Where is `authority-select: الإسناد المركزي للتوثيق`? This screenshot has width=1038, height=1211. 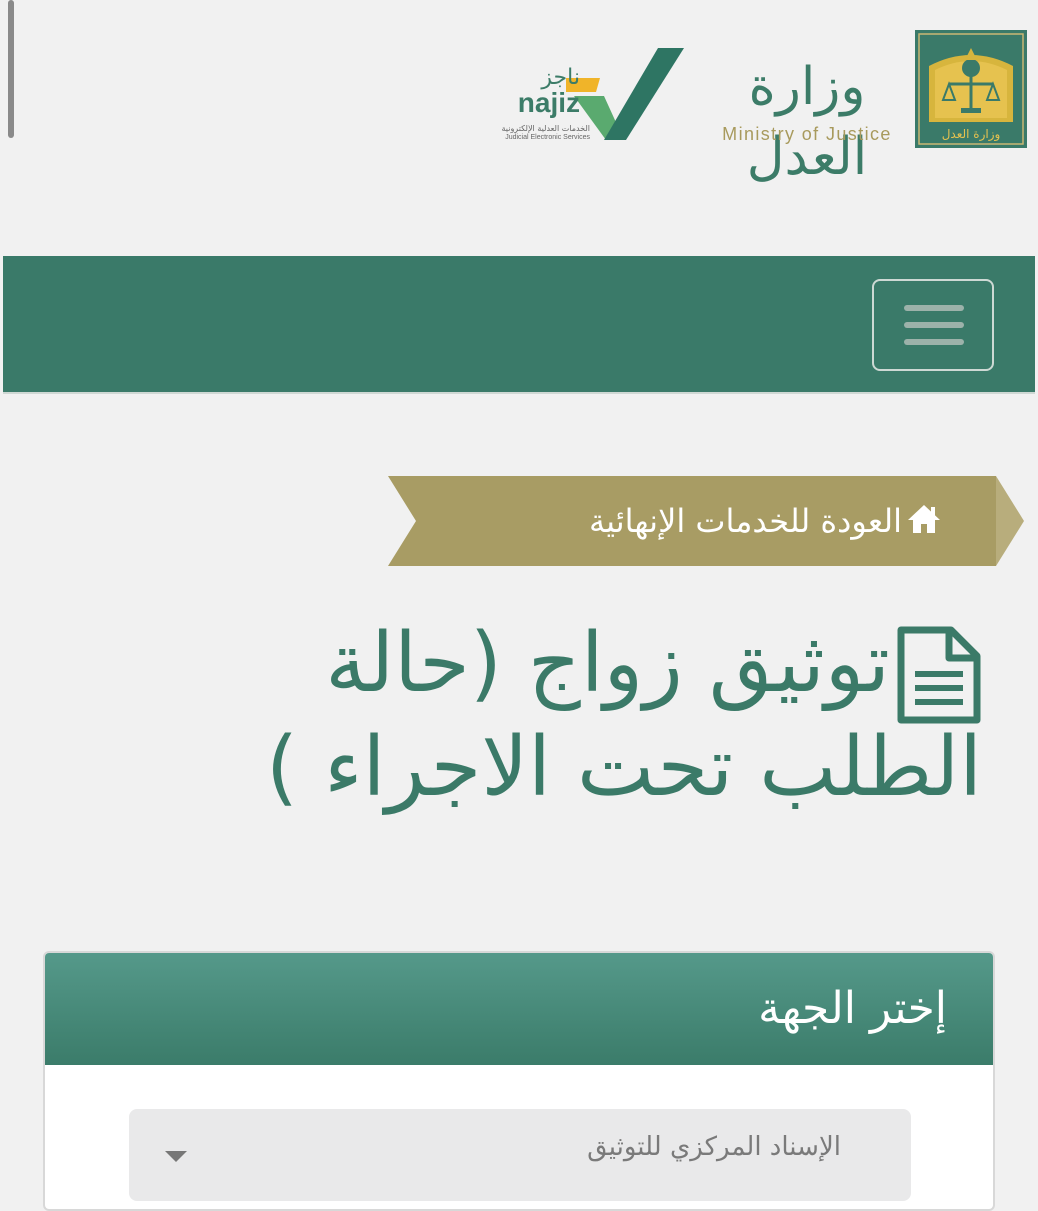
authority-select: الإسناد المركزي للتوثيق is located at coordinates (520, 1155).